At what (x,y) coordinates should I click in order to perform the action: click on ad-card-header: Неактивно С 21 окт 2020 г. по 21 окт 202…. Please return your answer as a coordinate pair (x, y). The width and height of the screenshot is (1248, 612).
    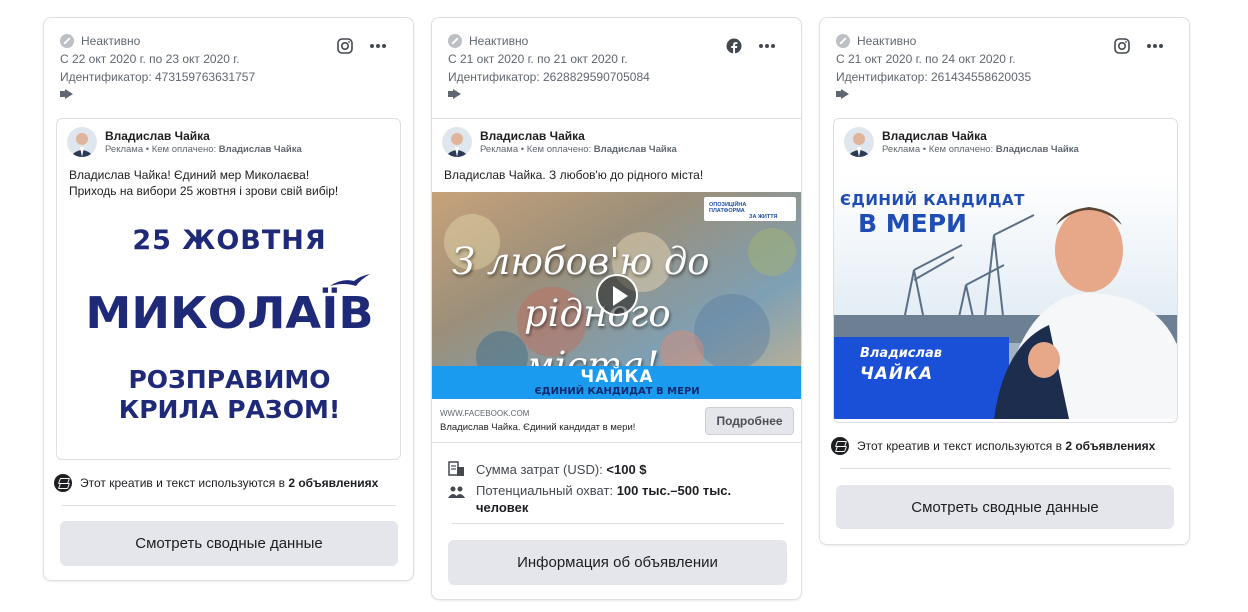
    Looking at the image, I should click on (616, 67).